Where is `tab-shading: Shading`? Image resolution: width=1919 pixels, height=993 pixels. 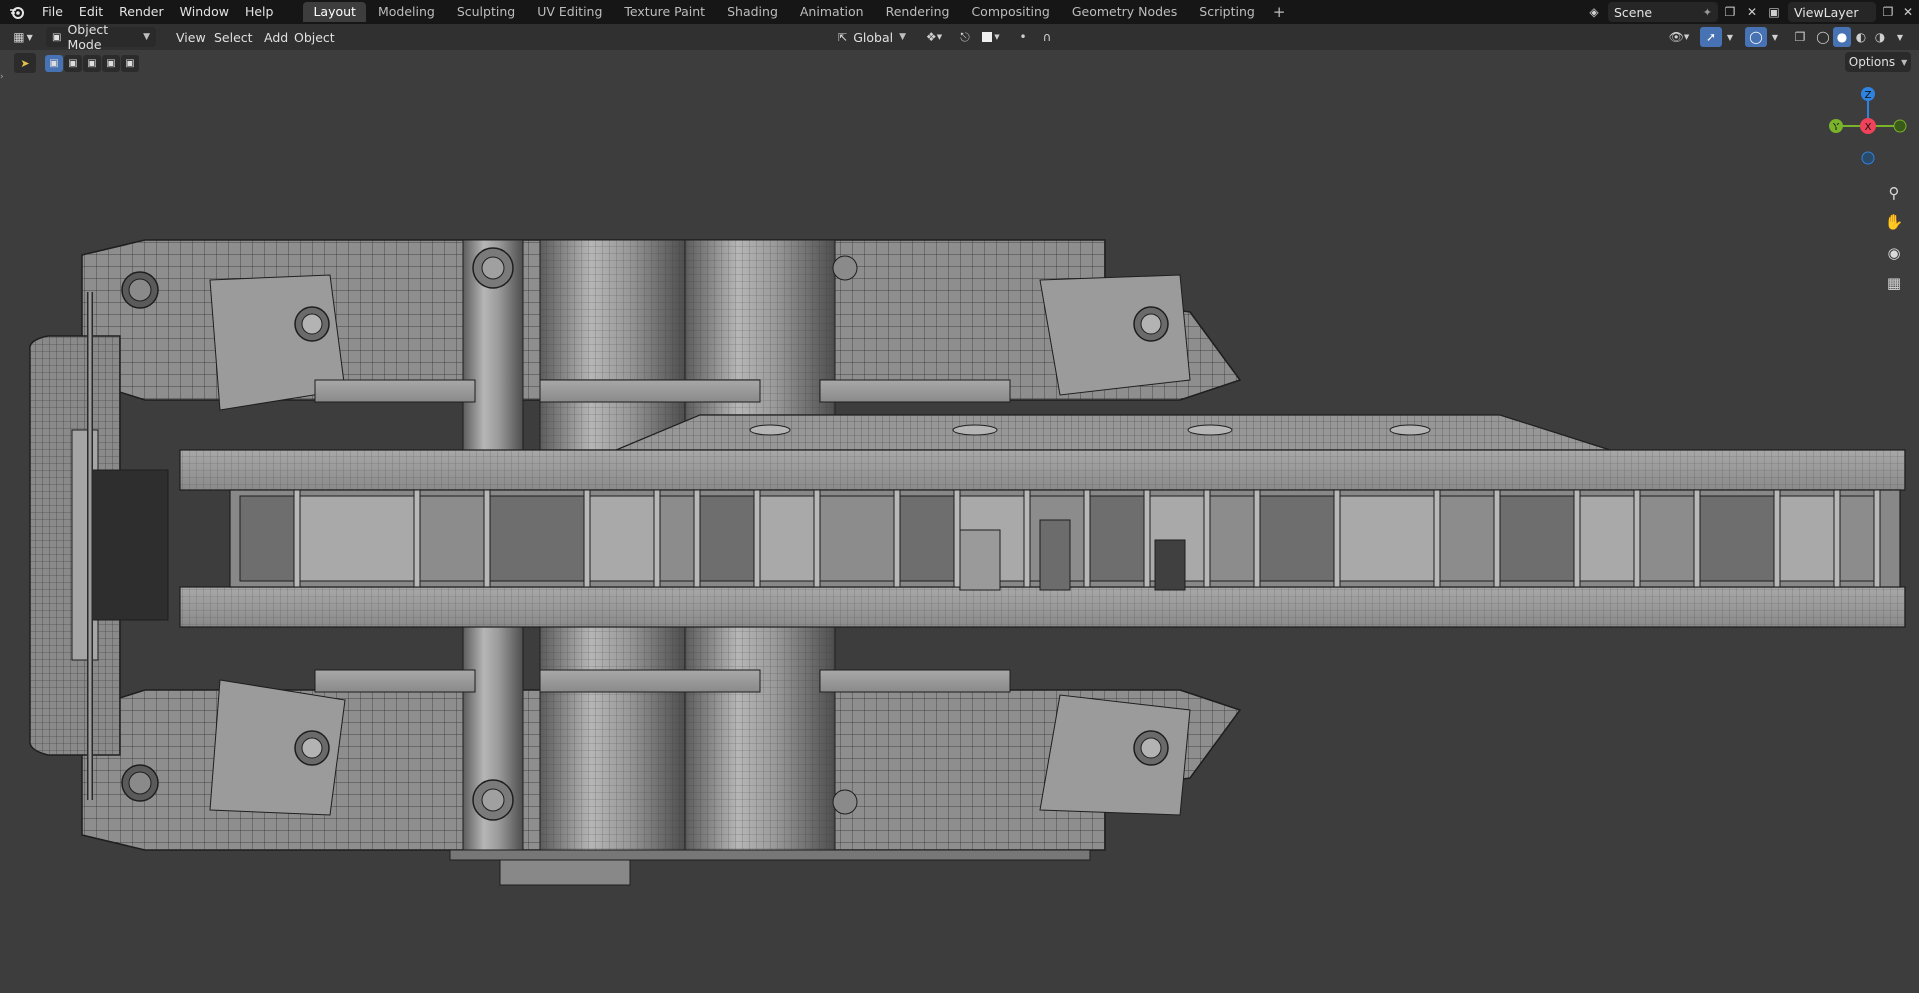
tab-shading: Shading is located at coordinates (752, 12).